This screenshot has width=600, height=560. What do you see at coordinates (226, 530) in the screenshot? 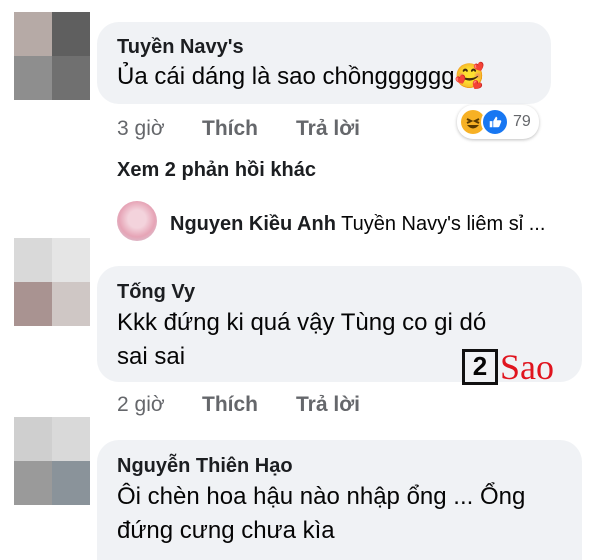
I see `comment-text-line: đứng cưng chưa kìa` at bounding box center [226, 530].